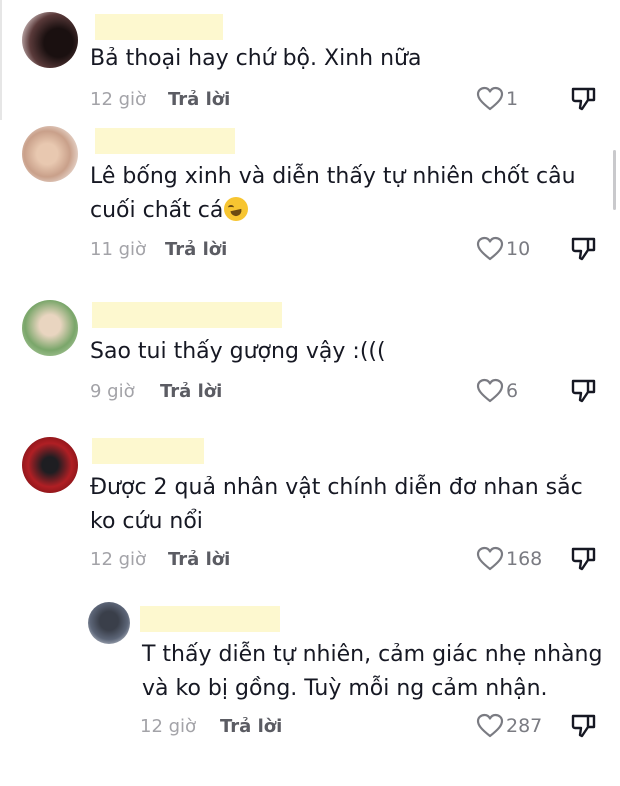 The height and width of the screenshot is (786, 620). What do you see at coordinates (372, 654) in the screenshot?
I see `comment-text-line-1: T thấy diễn tự nhiên, cảm giác nhẹ nhàng` at bounding box center [372, 654].